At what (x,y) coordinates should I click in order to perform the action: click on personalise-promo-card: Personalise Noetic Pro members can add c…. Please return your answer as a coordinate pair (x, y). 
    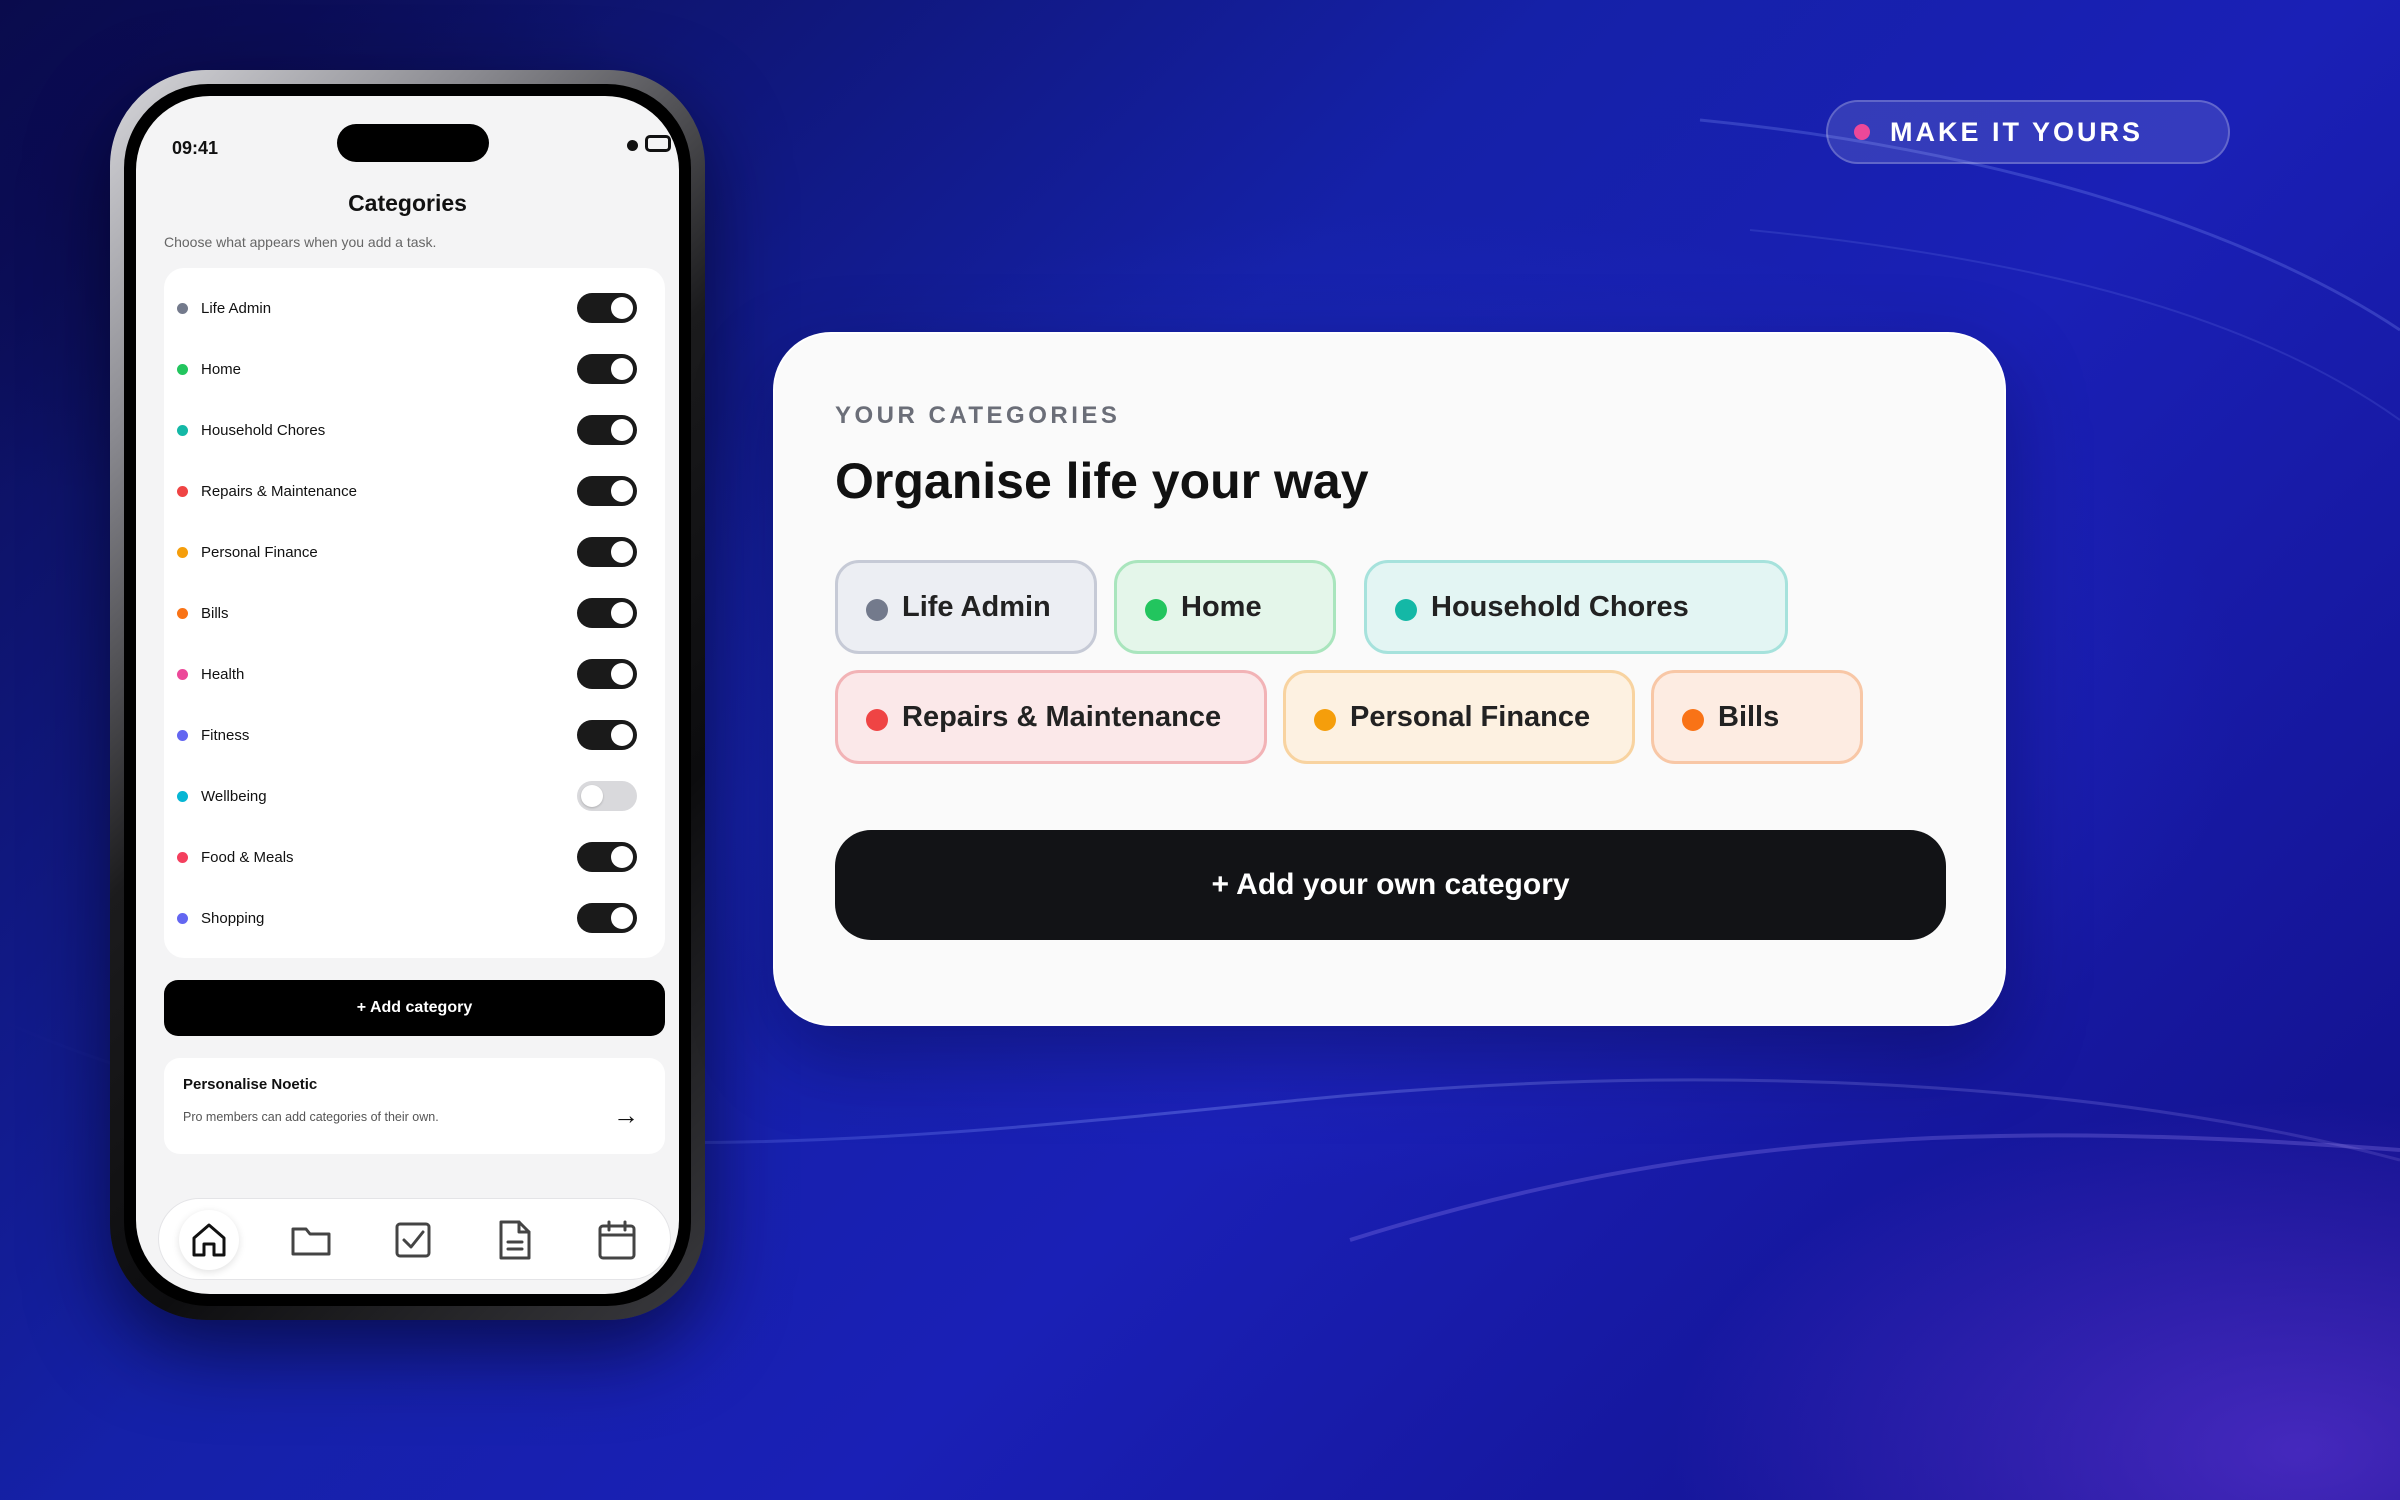
    Looking at the image, I should click on (414, 1106).